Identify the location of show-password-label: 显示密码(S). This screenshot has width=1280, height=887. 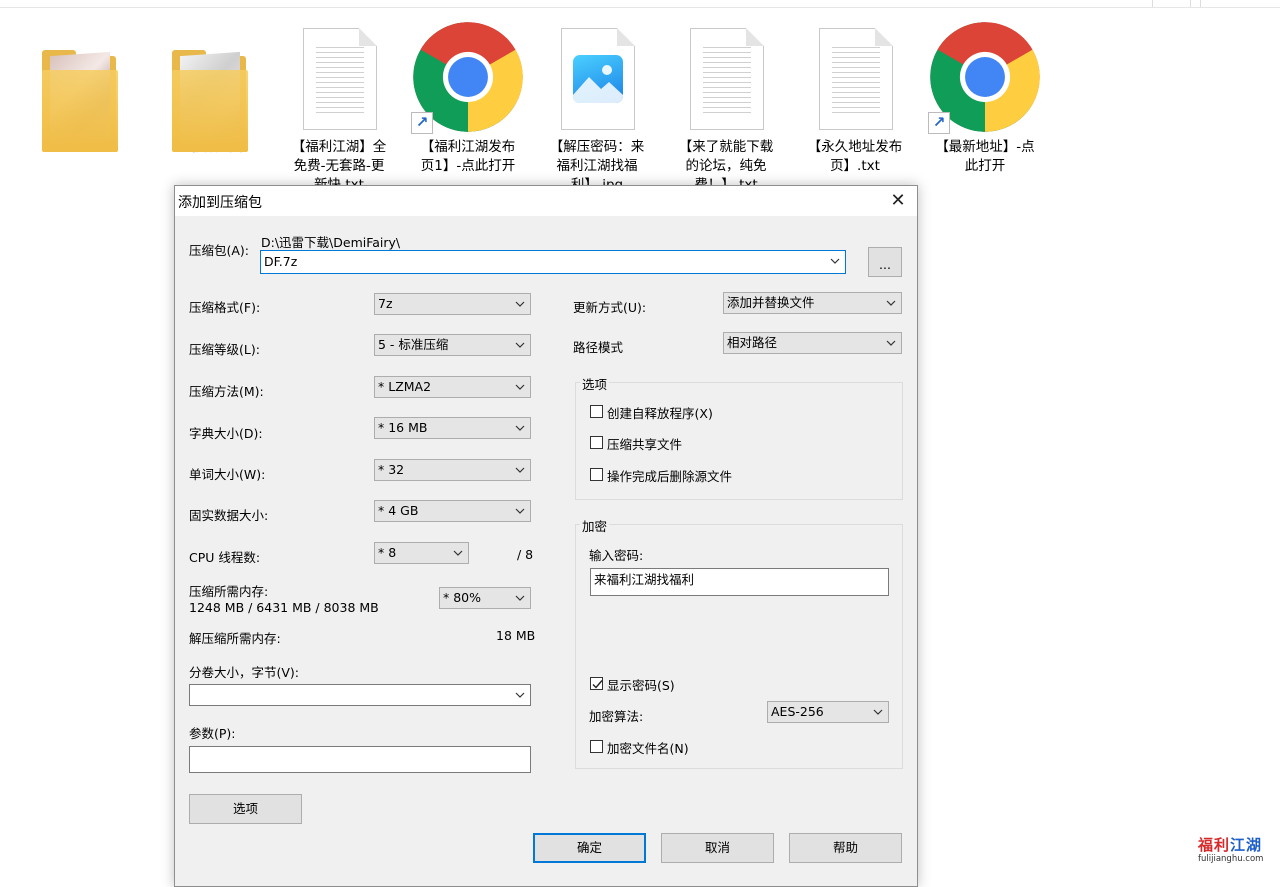
(641, 685).